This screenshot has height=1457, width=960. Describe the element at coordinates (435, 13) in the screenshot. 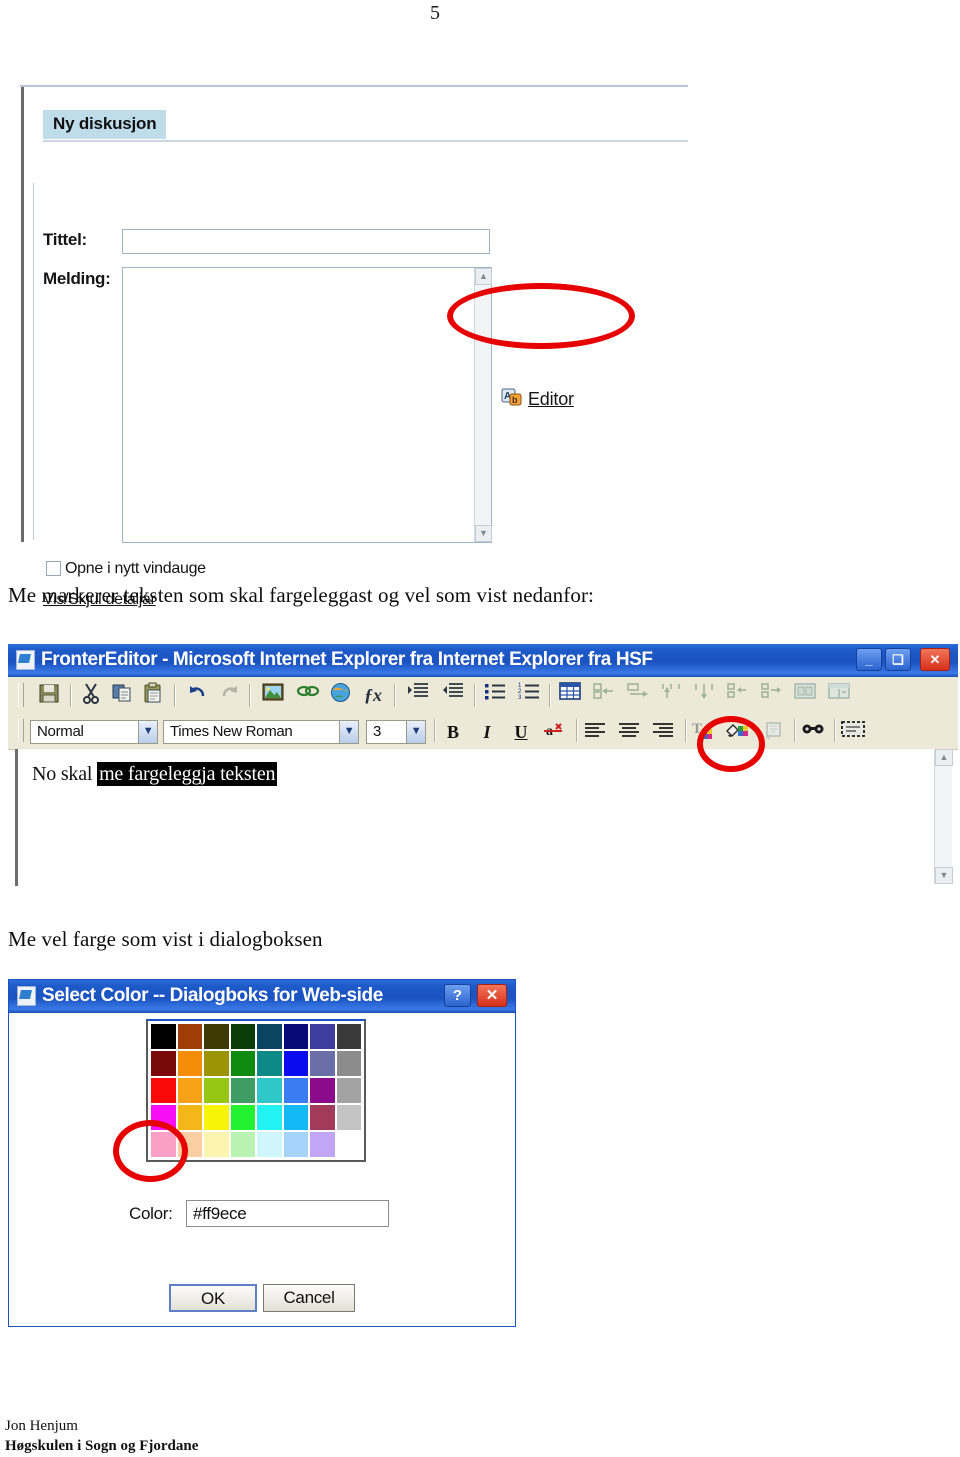

I see `page-number: 5` at that location.